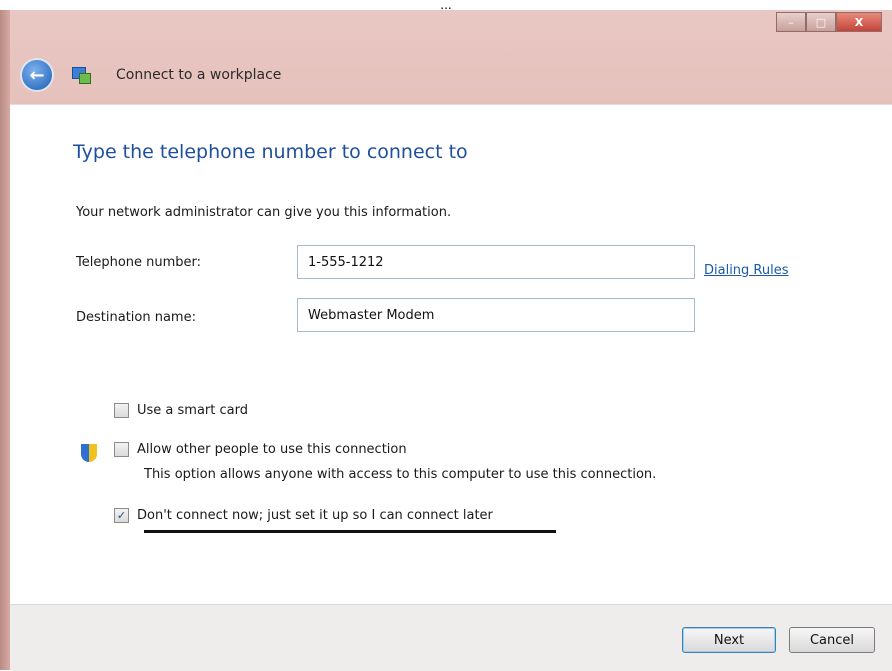 The width and height of the screenshot is (892, 671). Describe the element at coordinates (350, 531) in the screenshot. I see `emphasis-underline` at that location.